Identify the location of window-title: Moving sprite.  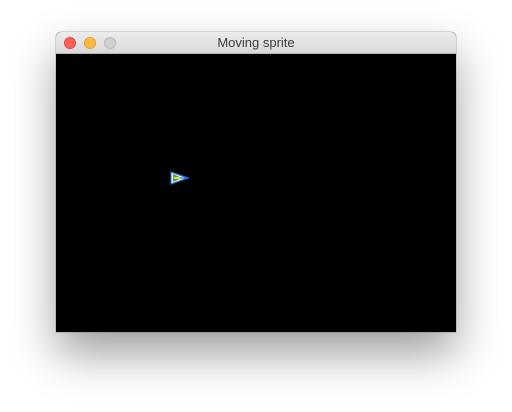
(256, 42).